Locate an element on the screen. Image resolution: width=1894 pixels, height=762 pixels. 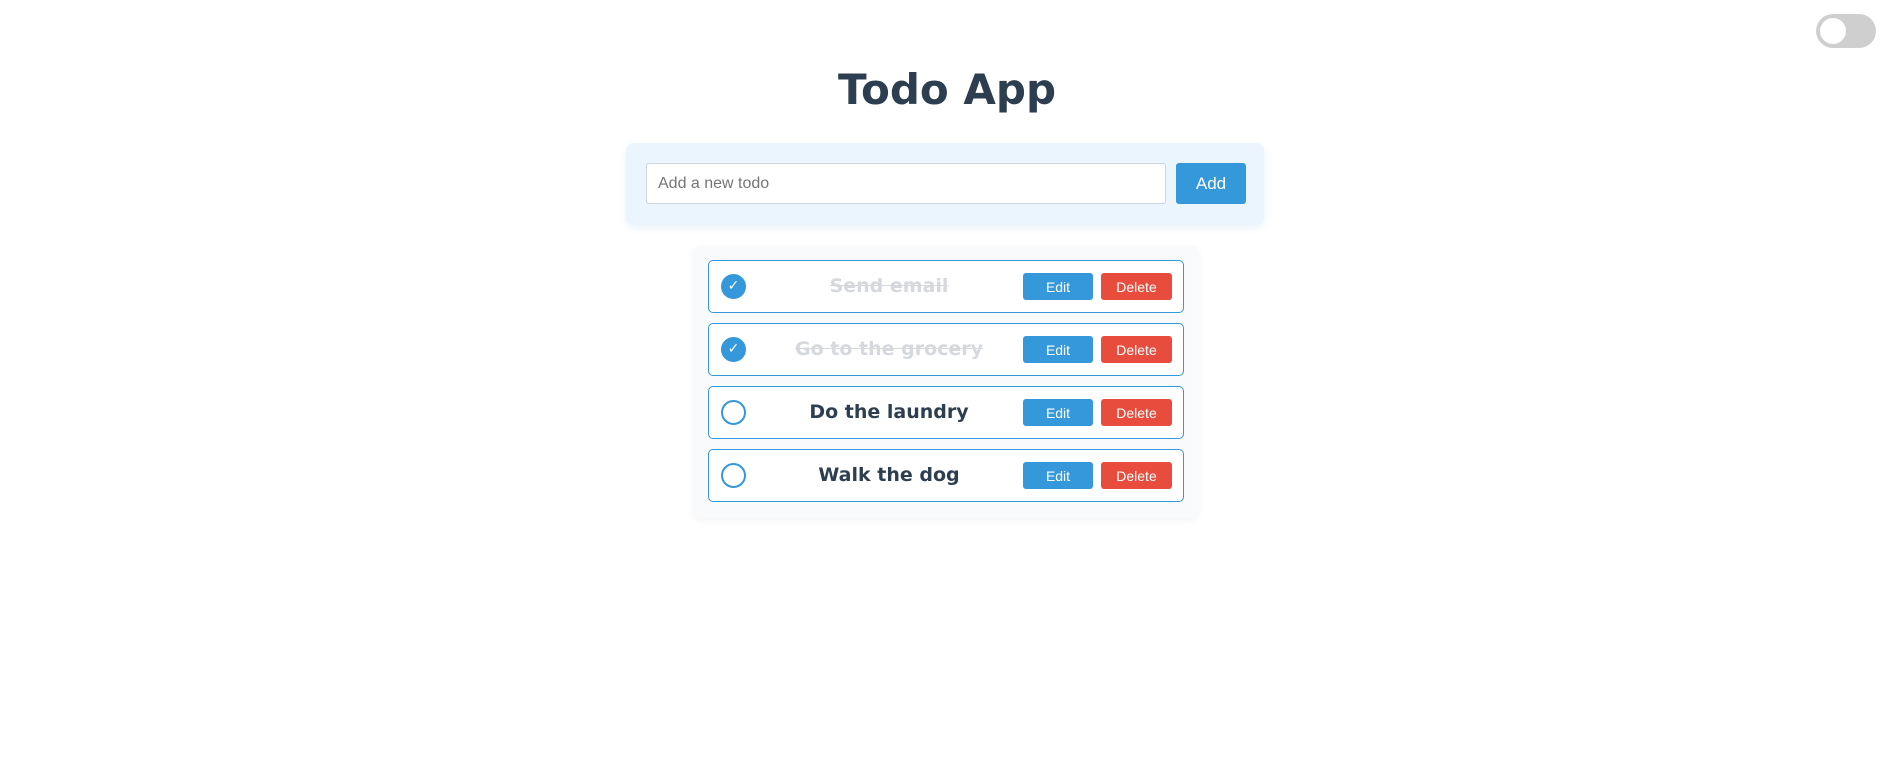
todo-text: Send email is located at coordinates (889, 286).